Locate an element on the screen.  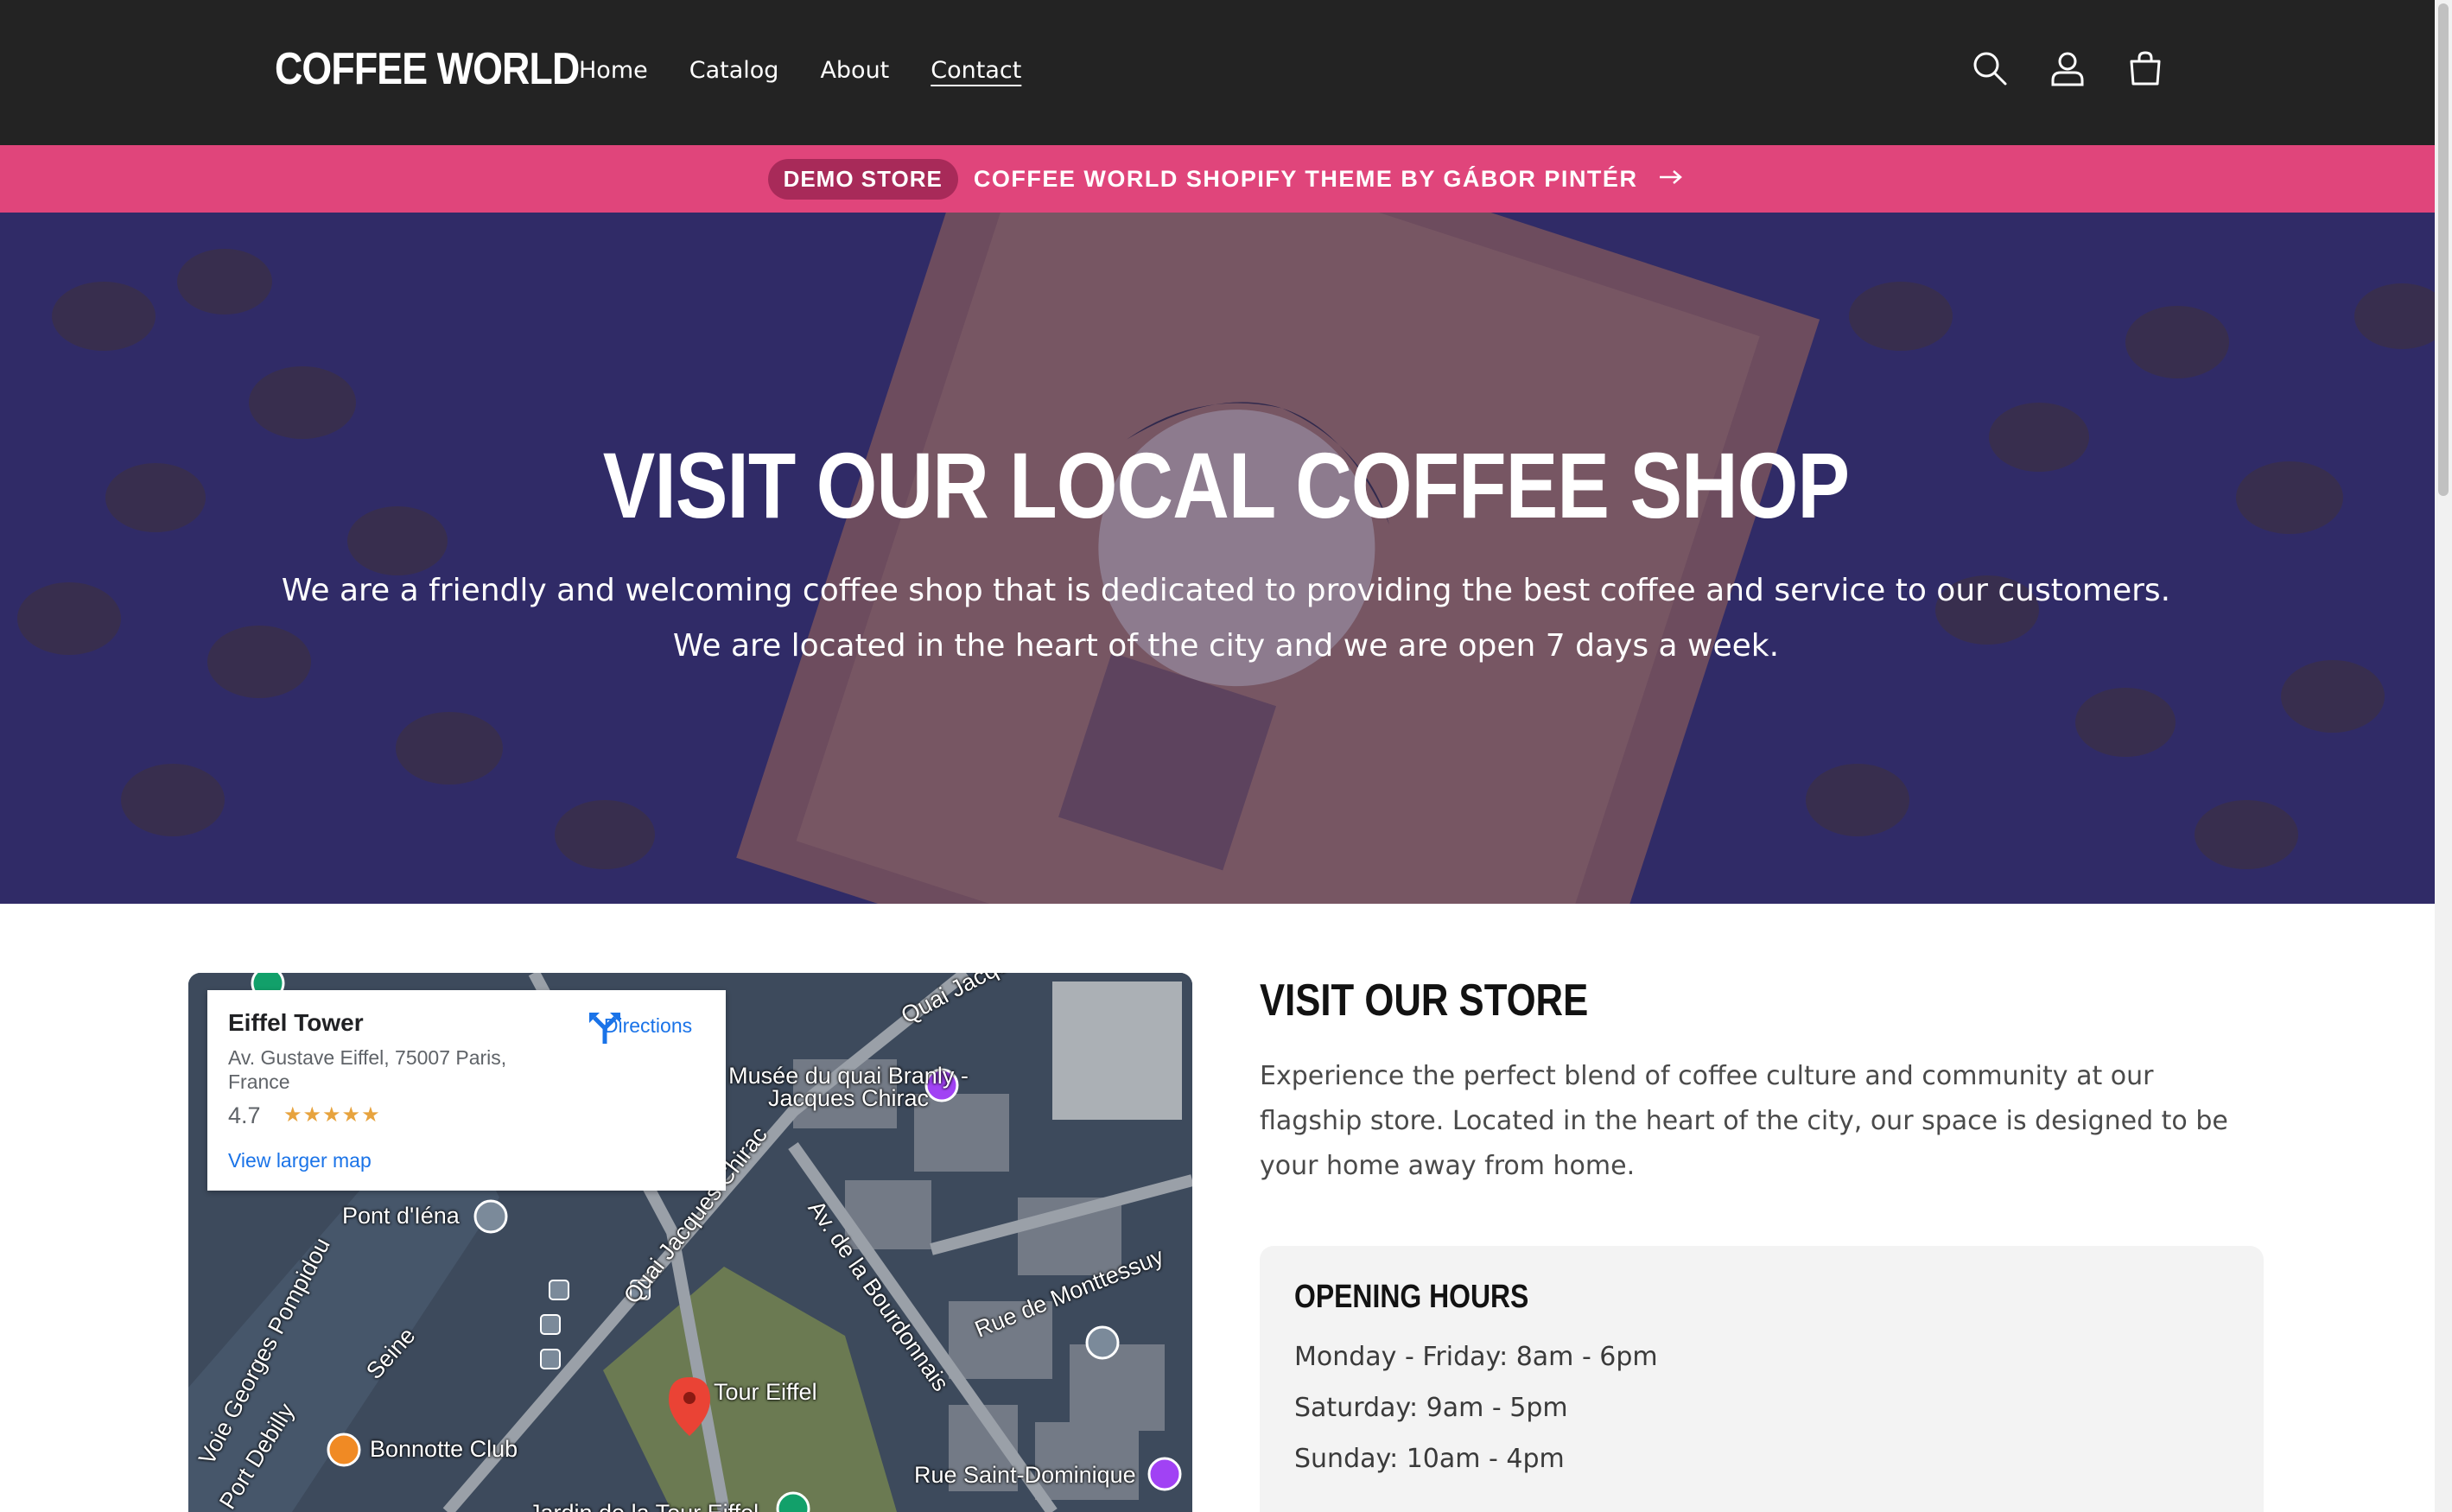
search-icon is located at coordinates (1990, 68).